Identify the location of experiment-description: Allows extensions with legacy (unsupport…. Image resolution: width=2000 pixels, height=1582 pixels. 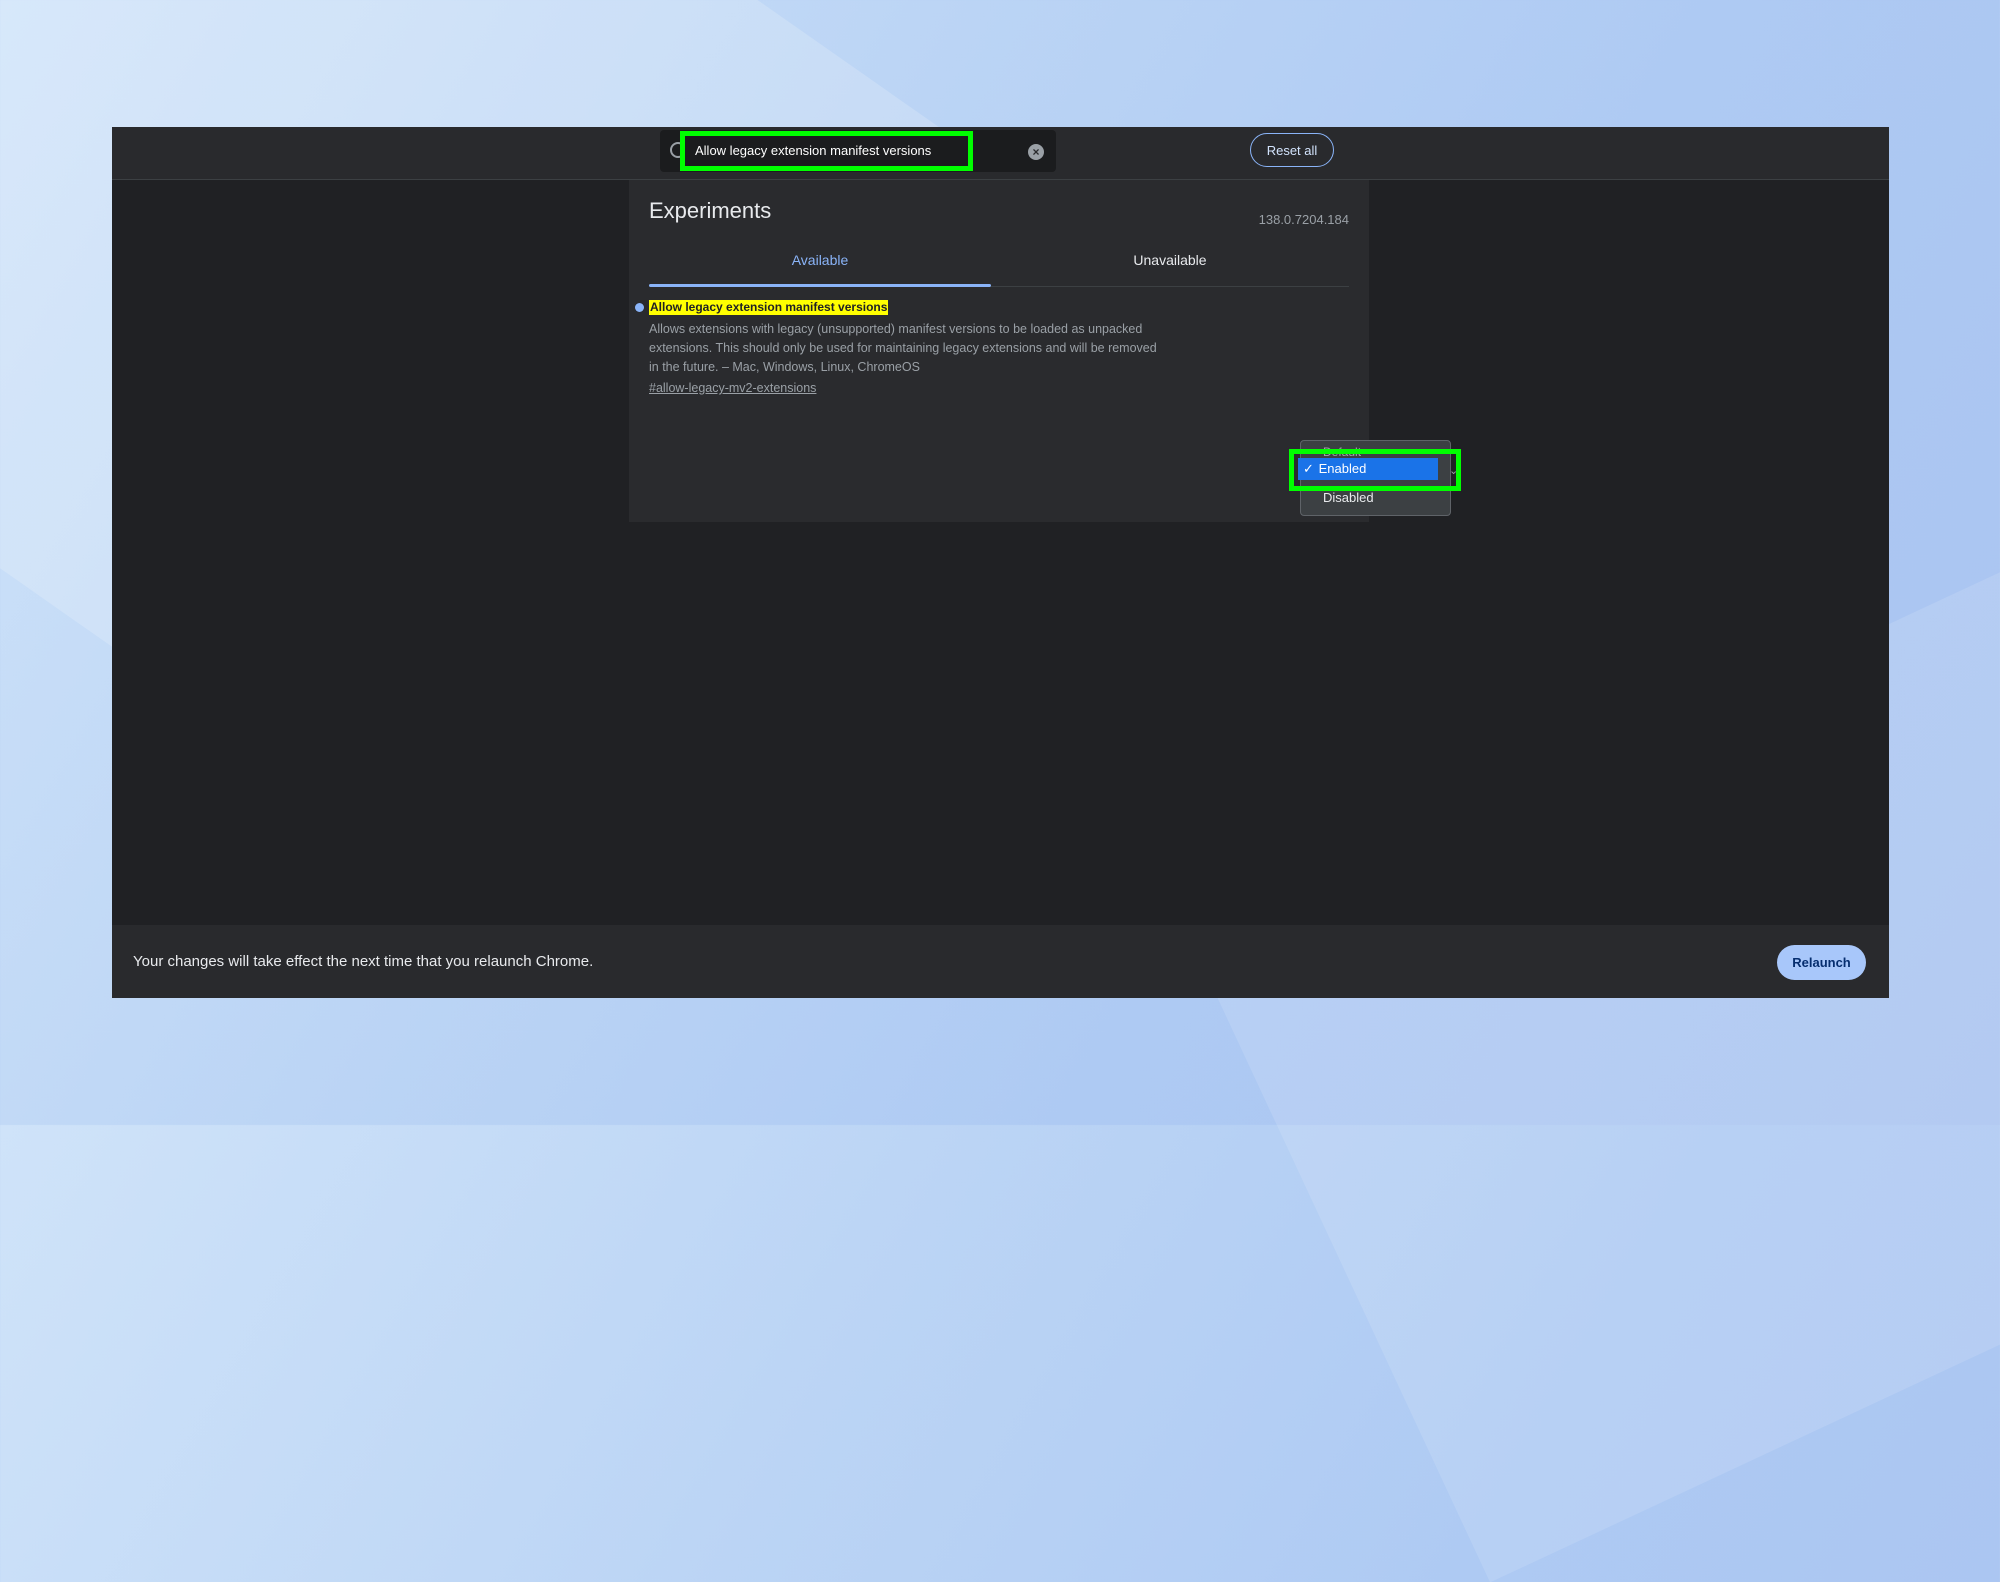
(903, 348).